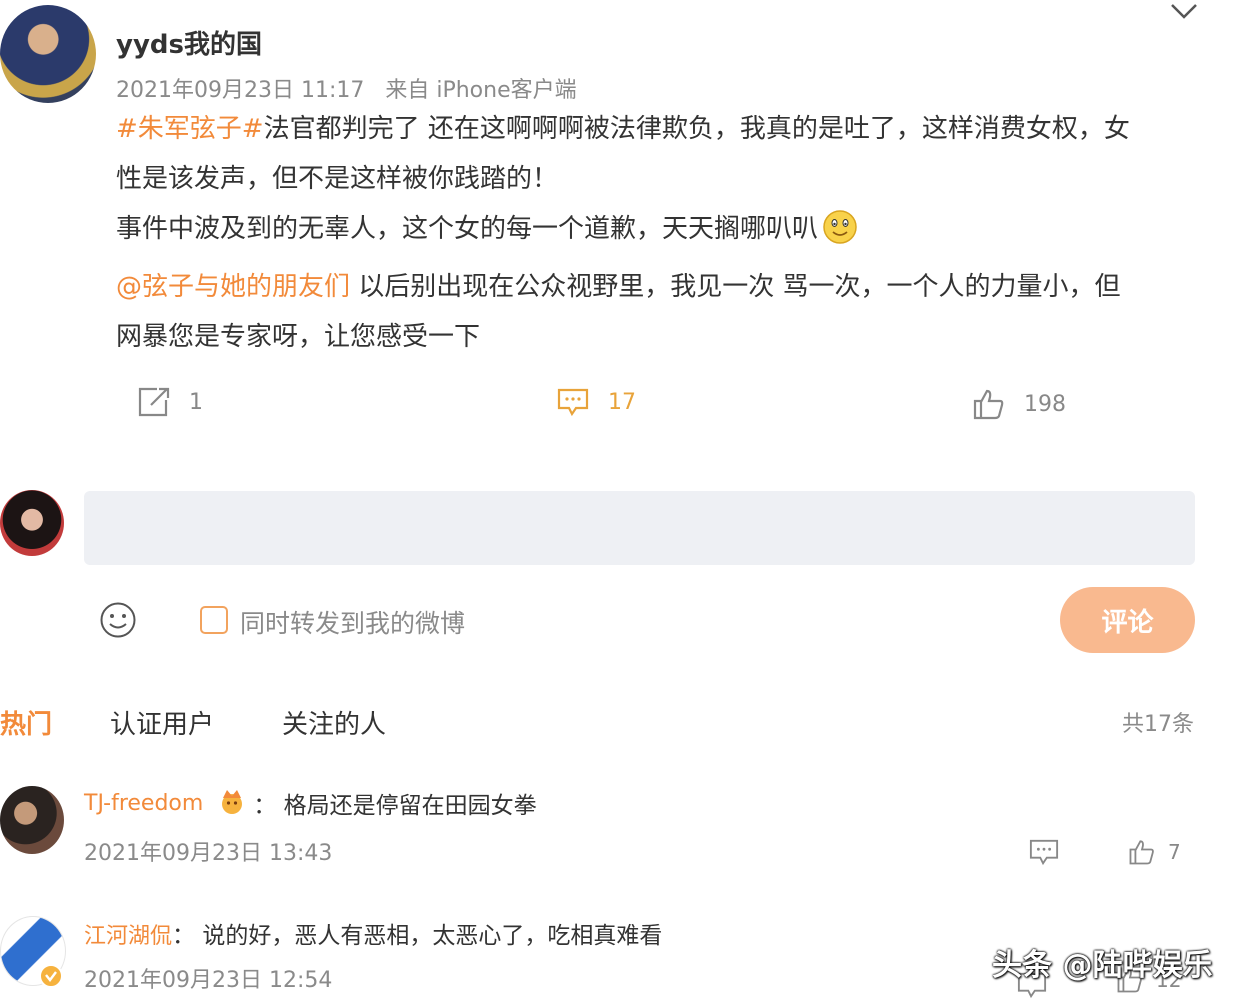  Describe the element at coordinates (639, 528) in the screenshot. I see `comment-input` at that location.